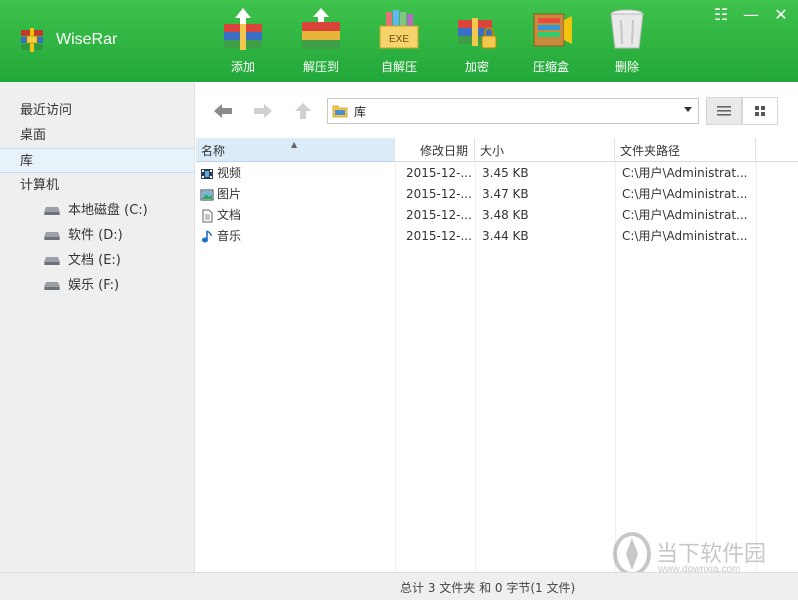 This screenshot has width=798, height=600. I want to click on column-path-label: 文件夹路径, so click(650, 151).